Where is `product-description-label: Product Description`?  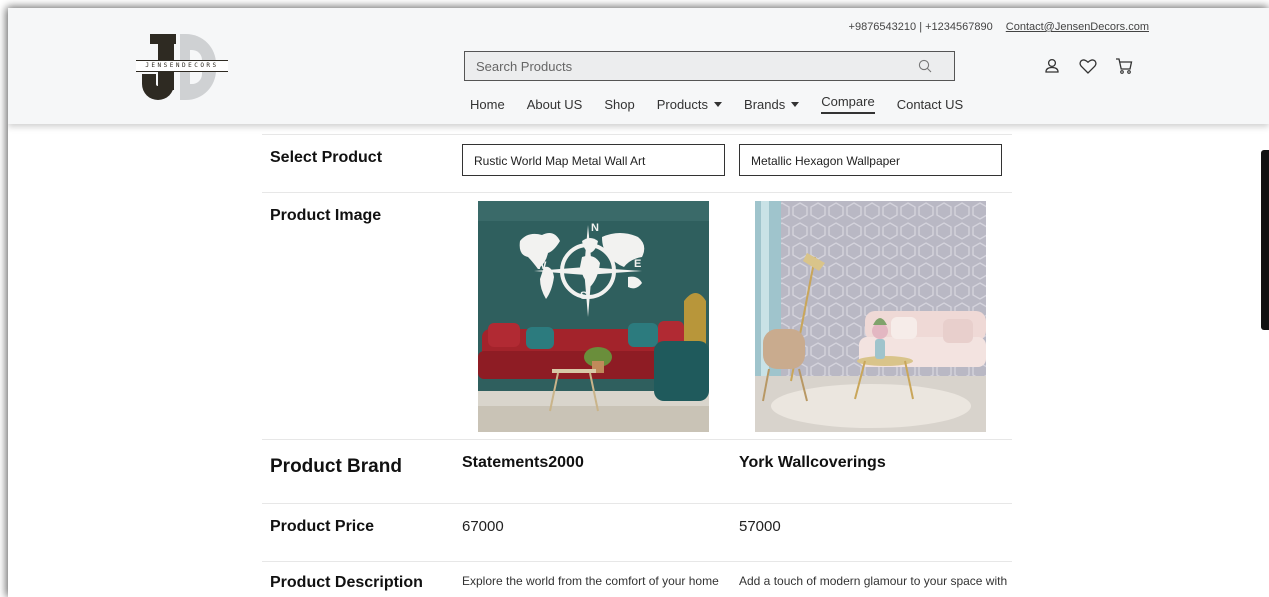 product-description-label: Product Description is located at coordinates (346, 582).